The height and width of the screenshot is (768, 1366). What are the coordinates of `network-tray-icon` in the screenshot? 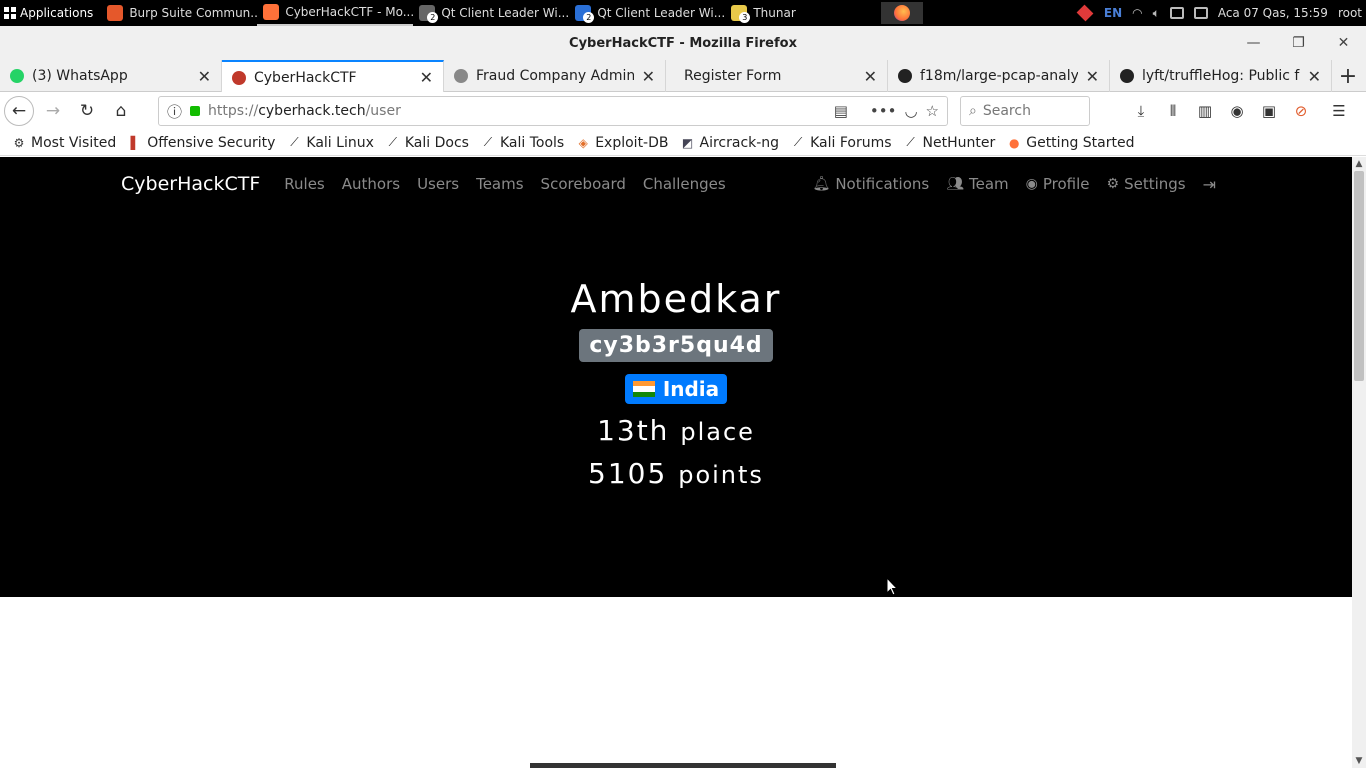 It's located at (1085, 13).